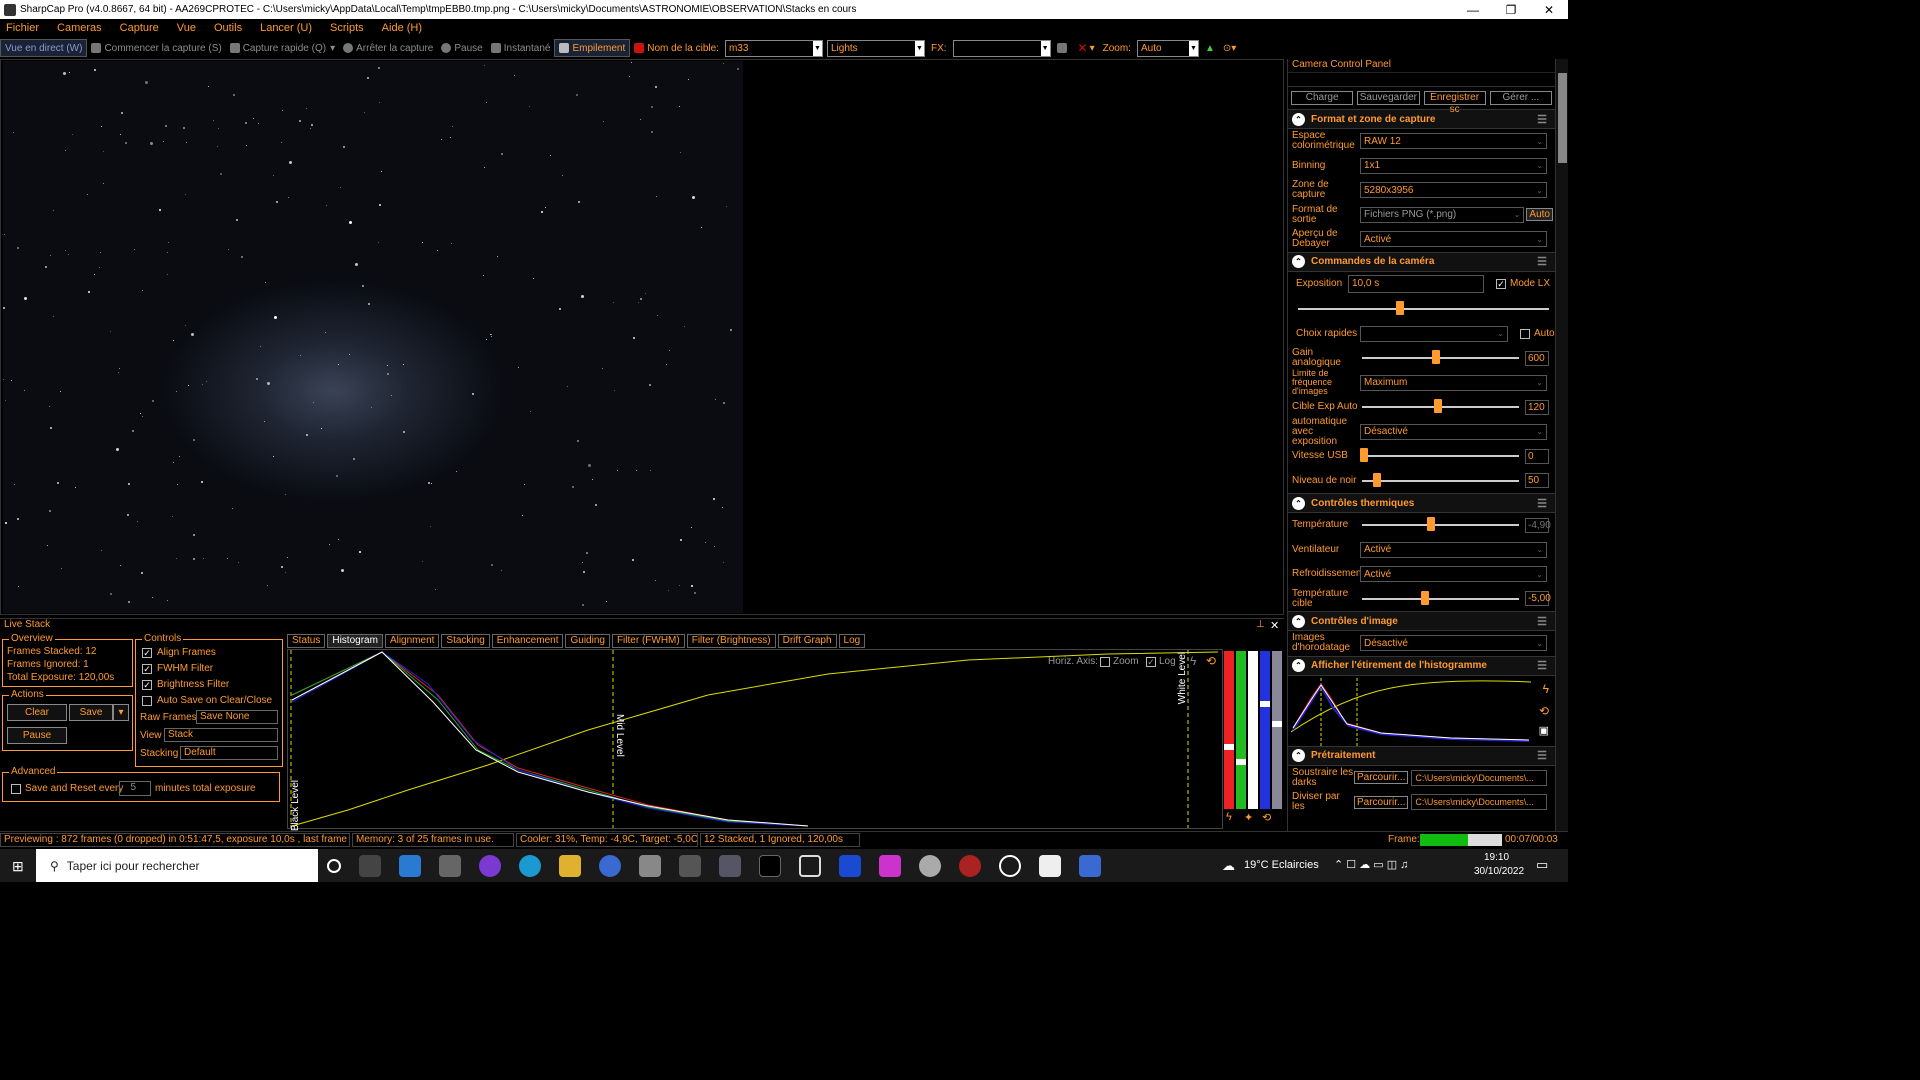 The height and width of the screenshot is (1080, 1920). I want to click on auto-exp-target-slider, so click(1442, 407).